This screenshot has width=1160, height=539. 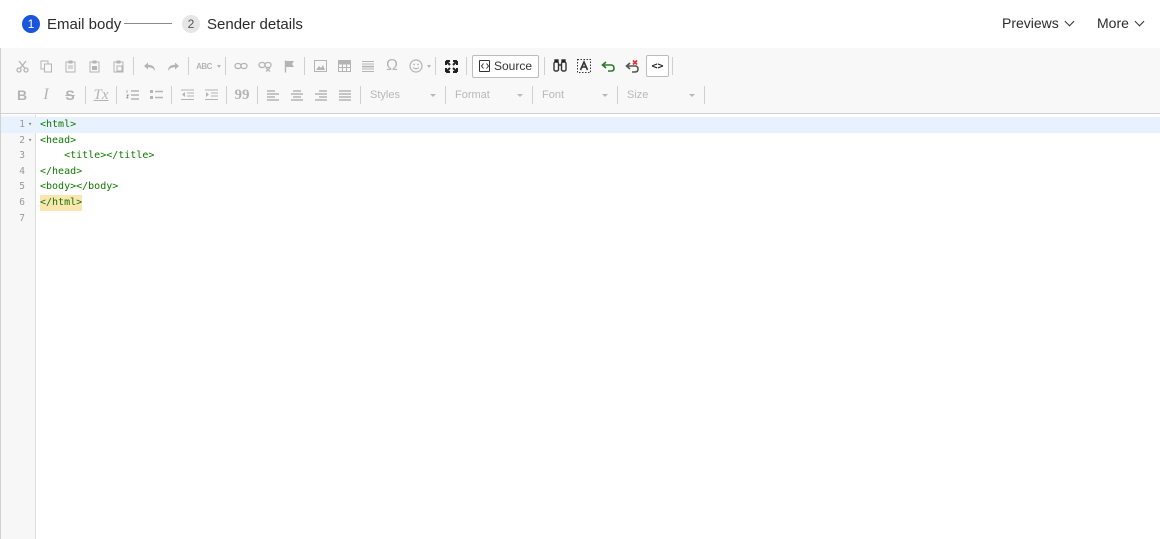 What do you see at coordinates (418, 66) in the screenshot?
I see `emoji-icon` at bounding box center [418, 66].